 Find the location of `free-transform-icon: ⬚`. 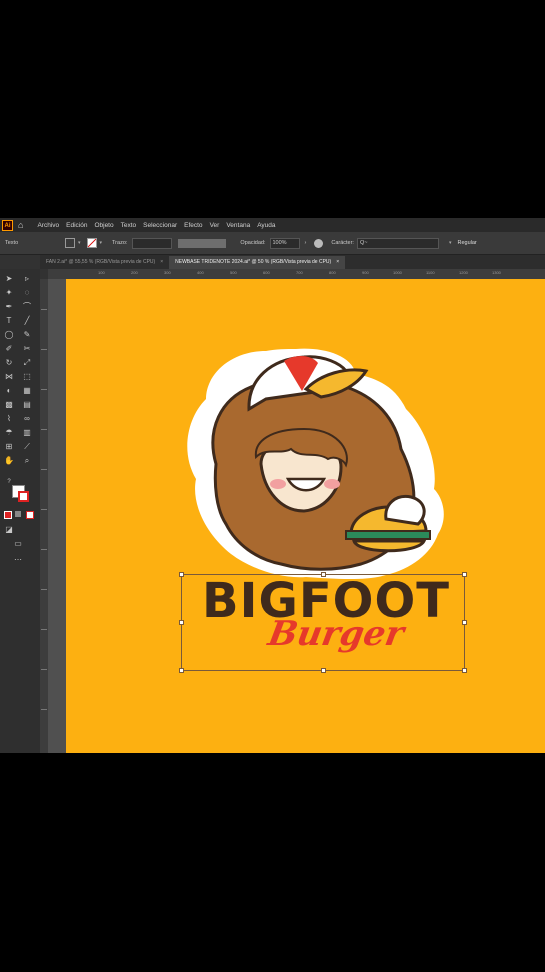

free-transform-icon: ⬚ is located at coordinates (27, 377).